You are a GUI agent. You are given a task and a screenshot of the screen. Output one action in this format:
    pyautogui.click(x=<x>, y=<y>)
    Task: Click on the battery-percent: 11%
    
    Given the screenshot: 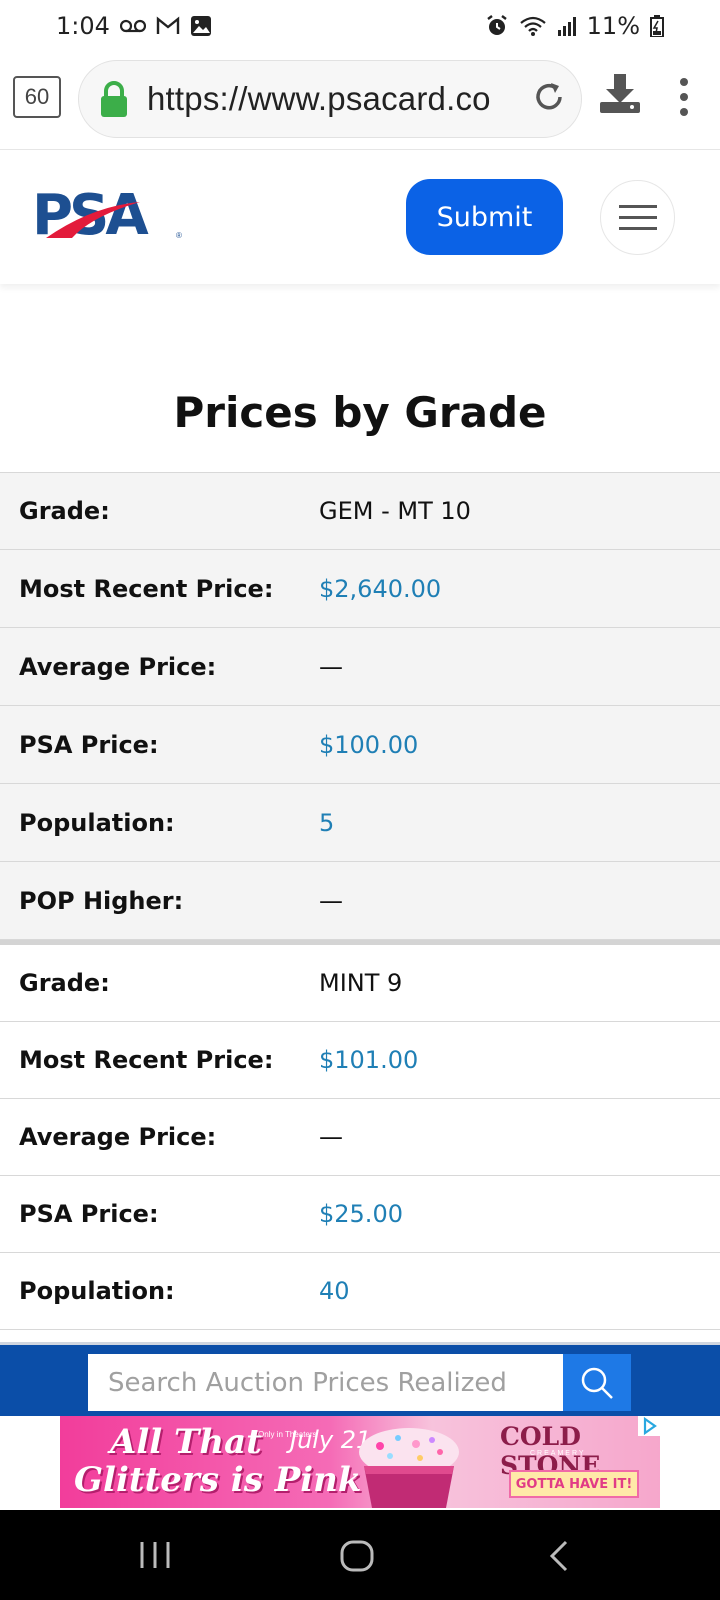 What is the action you would take?
    pyautogui.click(x=613, y=26)
    